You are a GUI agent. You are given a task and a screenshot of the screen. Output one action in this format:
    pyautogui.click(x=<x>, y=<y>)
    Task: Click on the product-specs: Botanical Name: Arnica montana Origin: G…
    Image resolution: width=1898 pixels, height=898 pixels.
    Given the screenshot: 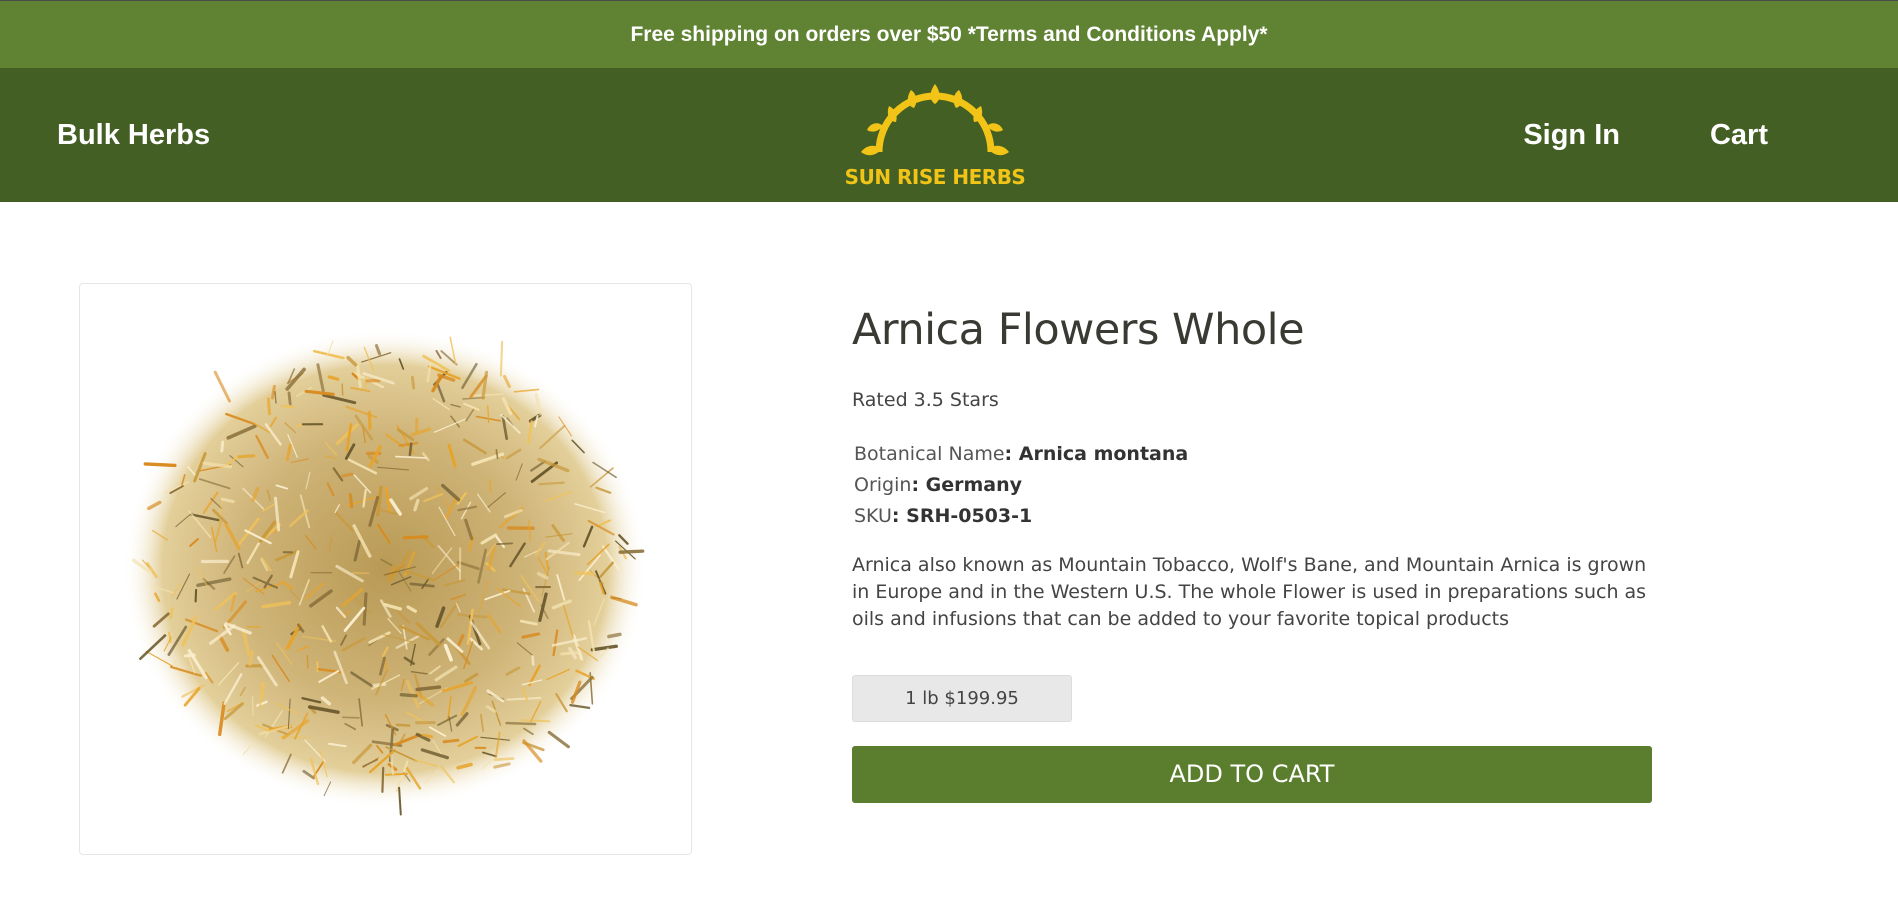 What is the action you would take?
    pyautogui.click(x=1252, y=485)
    